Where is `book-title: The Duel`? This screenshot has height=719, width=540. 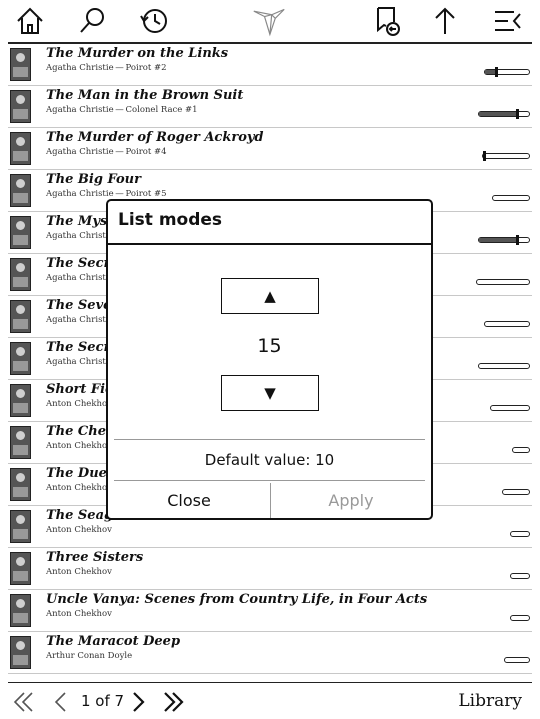 book-title: The Duel is located at coordinates (79, 473).